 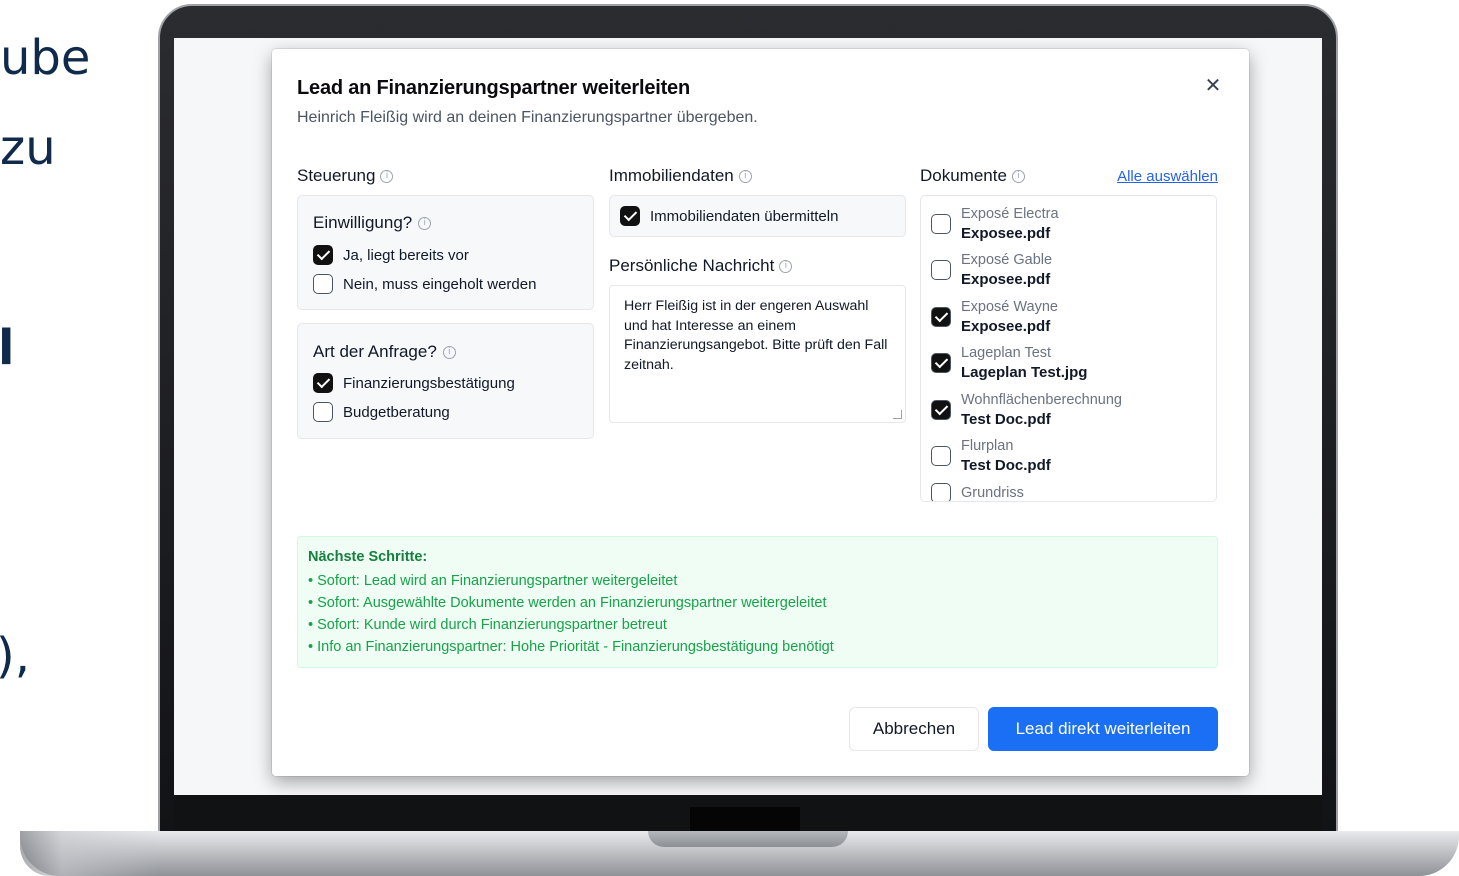 I want to click on dokumente-heading-label: Dokumente, so click(x=963, y=175).